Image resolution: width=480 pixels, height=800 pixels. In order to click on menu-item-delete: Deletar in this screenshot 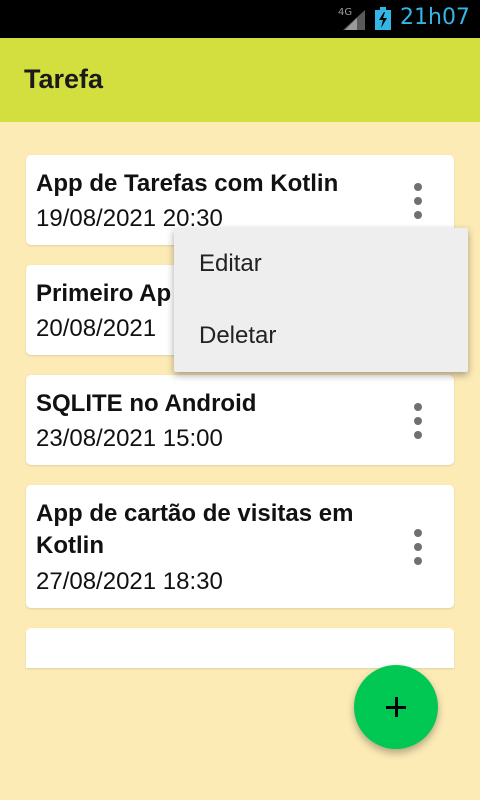, I will do `click(321, 336)`.